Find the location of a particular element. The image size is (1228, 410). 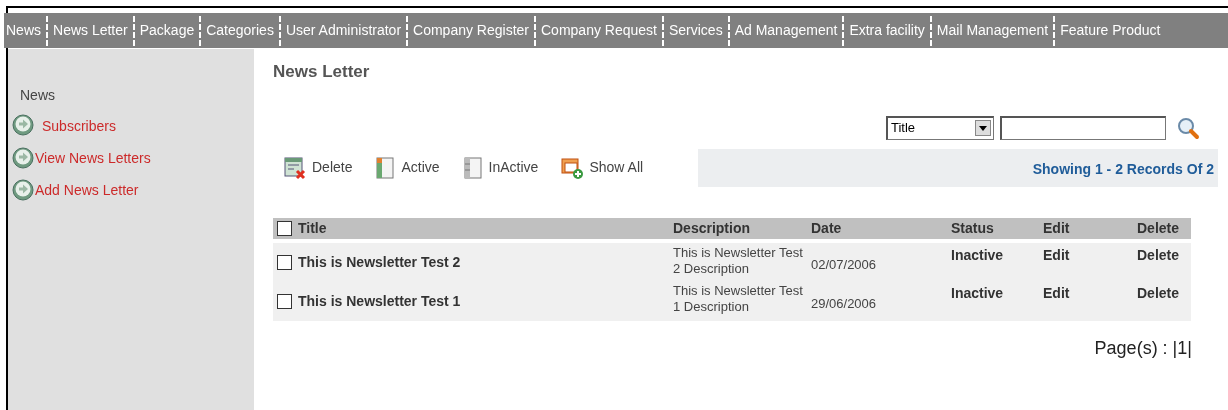

table-cell: 02/07/2006 is located at coordinates (844, 264).